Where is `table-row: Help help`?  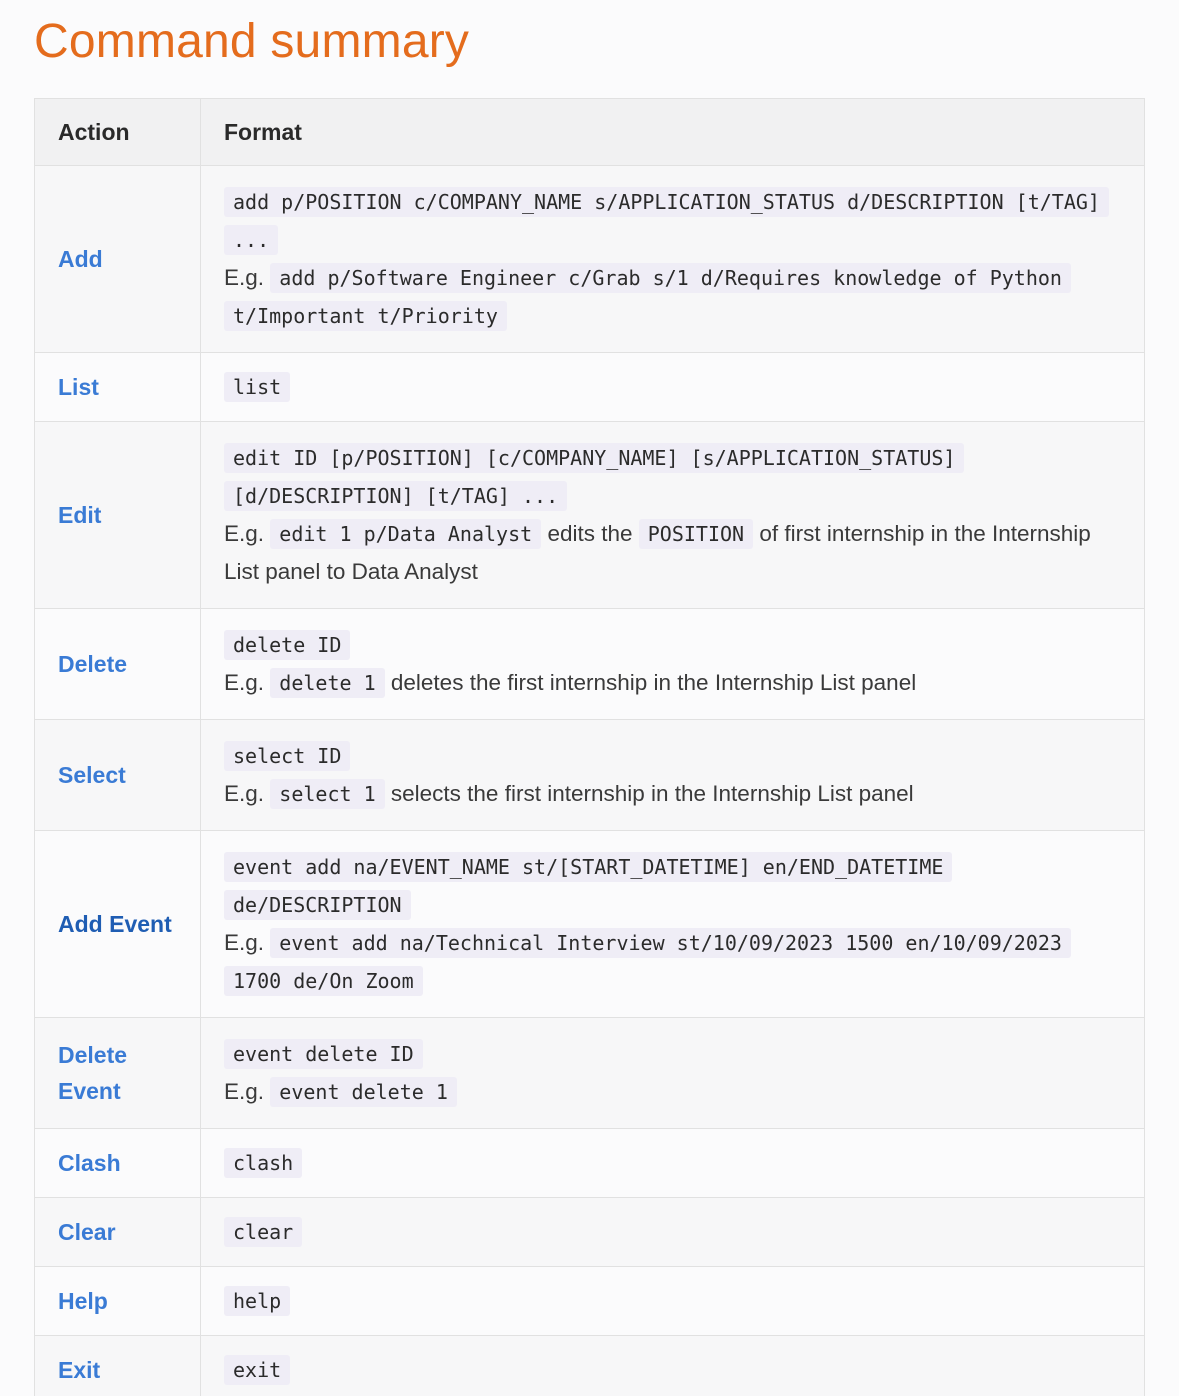
table-row: Help help is located at coordinates (589, 1301).